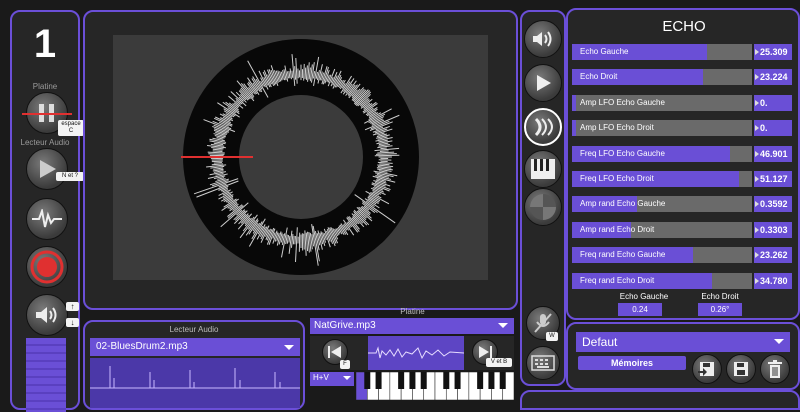 Image resolution: width=800 pixels, height=412 pixels. What do you see at coordinates (662, 128) in the screenshot?
I see `param-slider: Amp LFO Echo Droit` at bounding box center [662, 128].